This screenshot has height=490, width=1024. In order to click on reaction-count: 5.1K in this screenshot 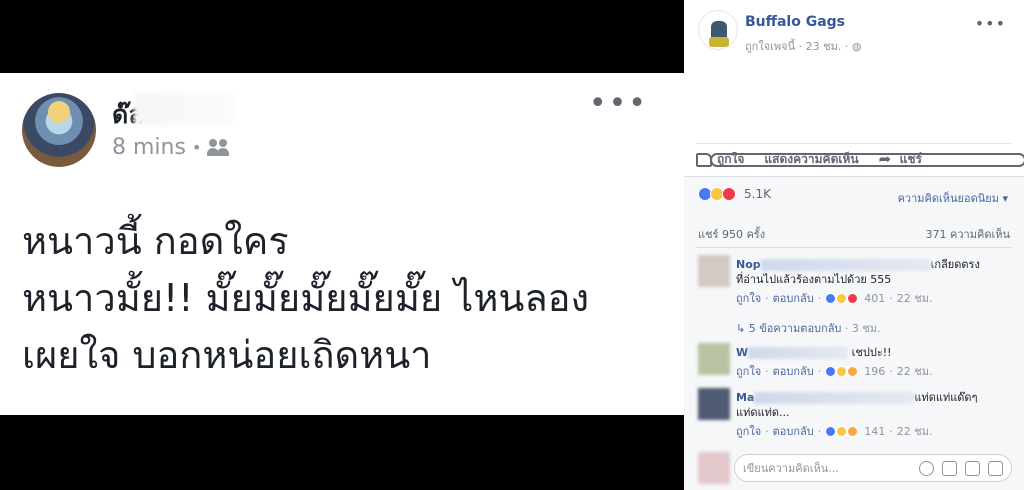, I will do `click(757, 194)`.